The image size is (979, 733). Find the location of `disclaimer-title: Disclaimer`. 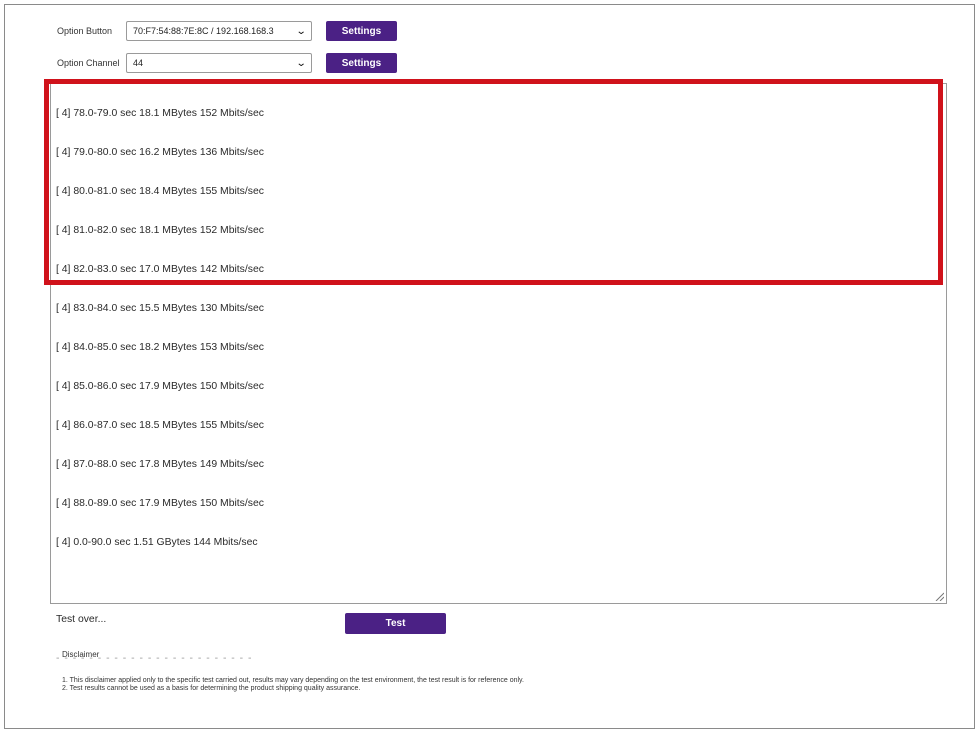

disclaimer-title: Disclaimer is located at coordinates (81, 654).